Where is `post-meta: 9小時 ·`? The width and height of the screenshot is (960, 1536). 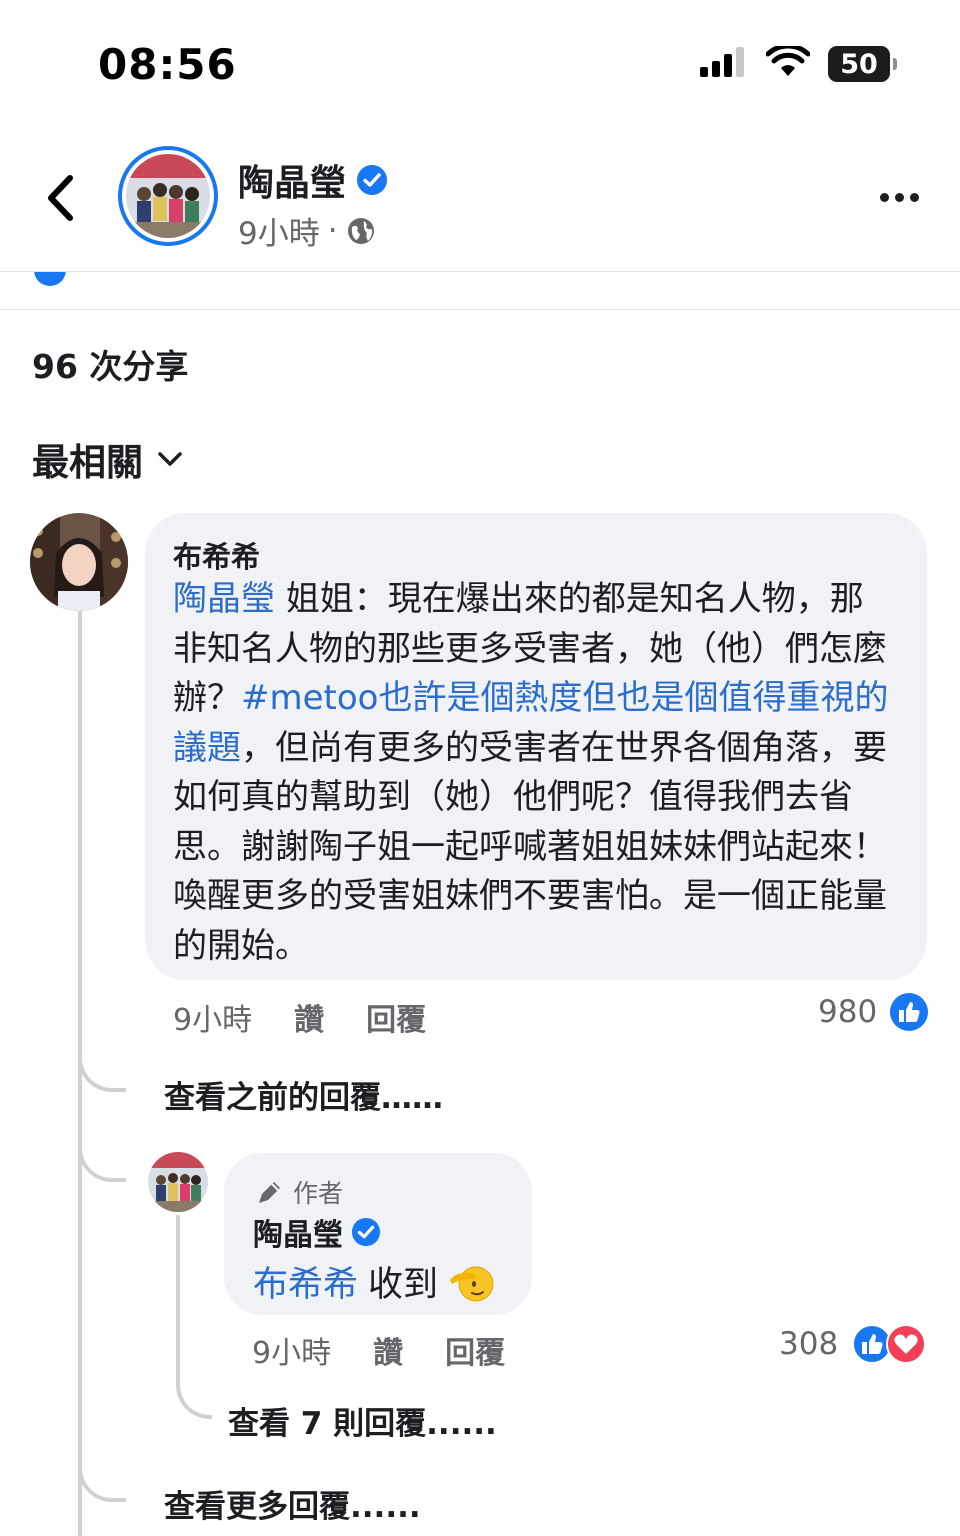 post-meta: 9小時 · is located at coordinates (307, 230).